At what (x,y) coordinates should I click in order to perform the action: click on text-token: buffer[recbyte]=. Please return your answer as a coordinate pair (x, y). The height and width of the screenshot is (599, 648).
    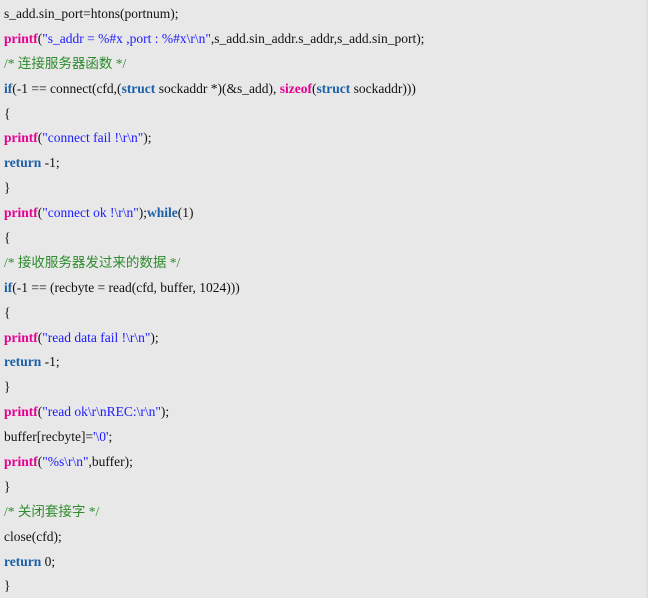
    Looking at the image, I should click on (49, 437).